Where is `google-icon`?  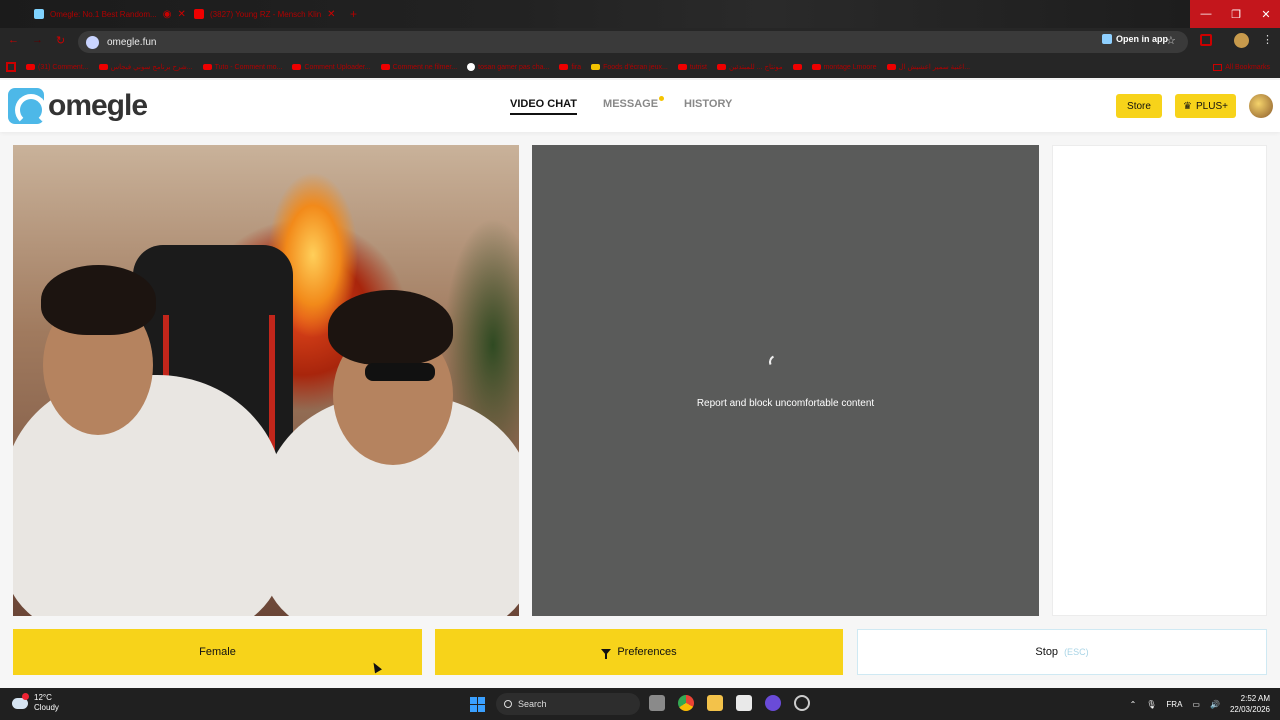 google-icon is located at coordinates (471, 67).